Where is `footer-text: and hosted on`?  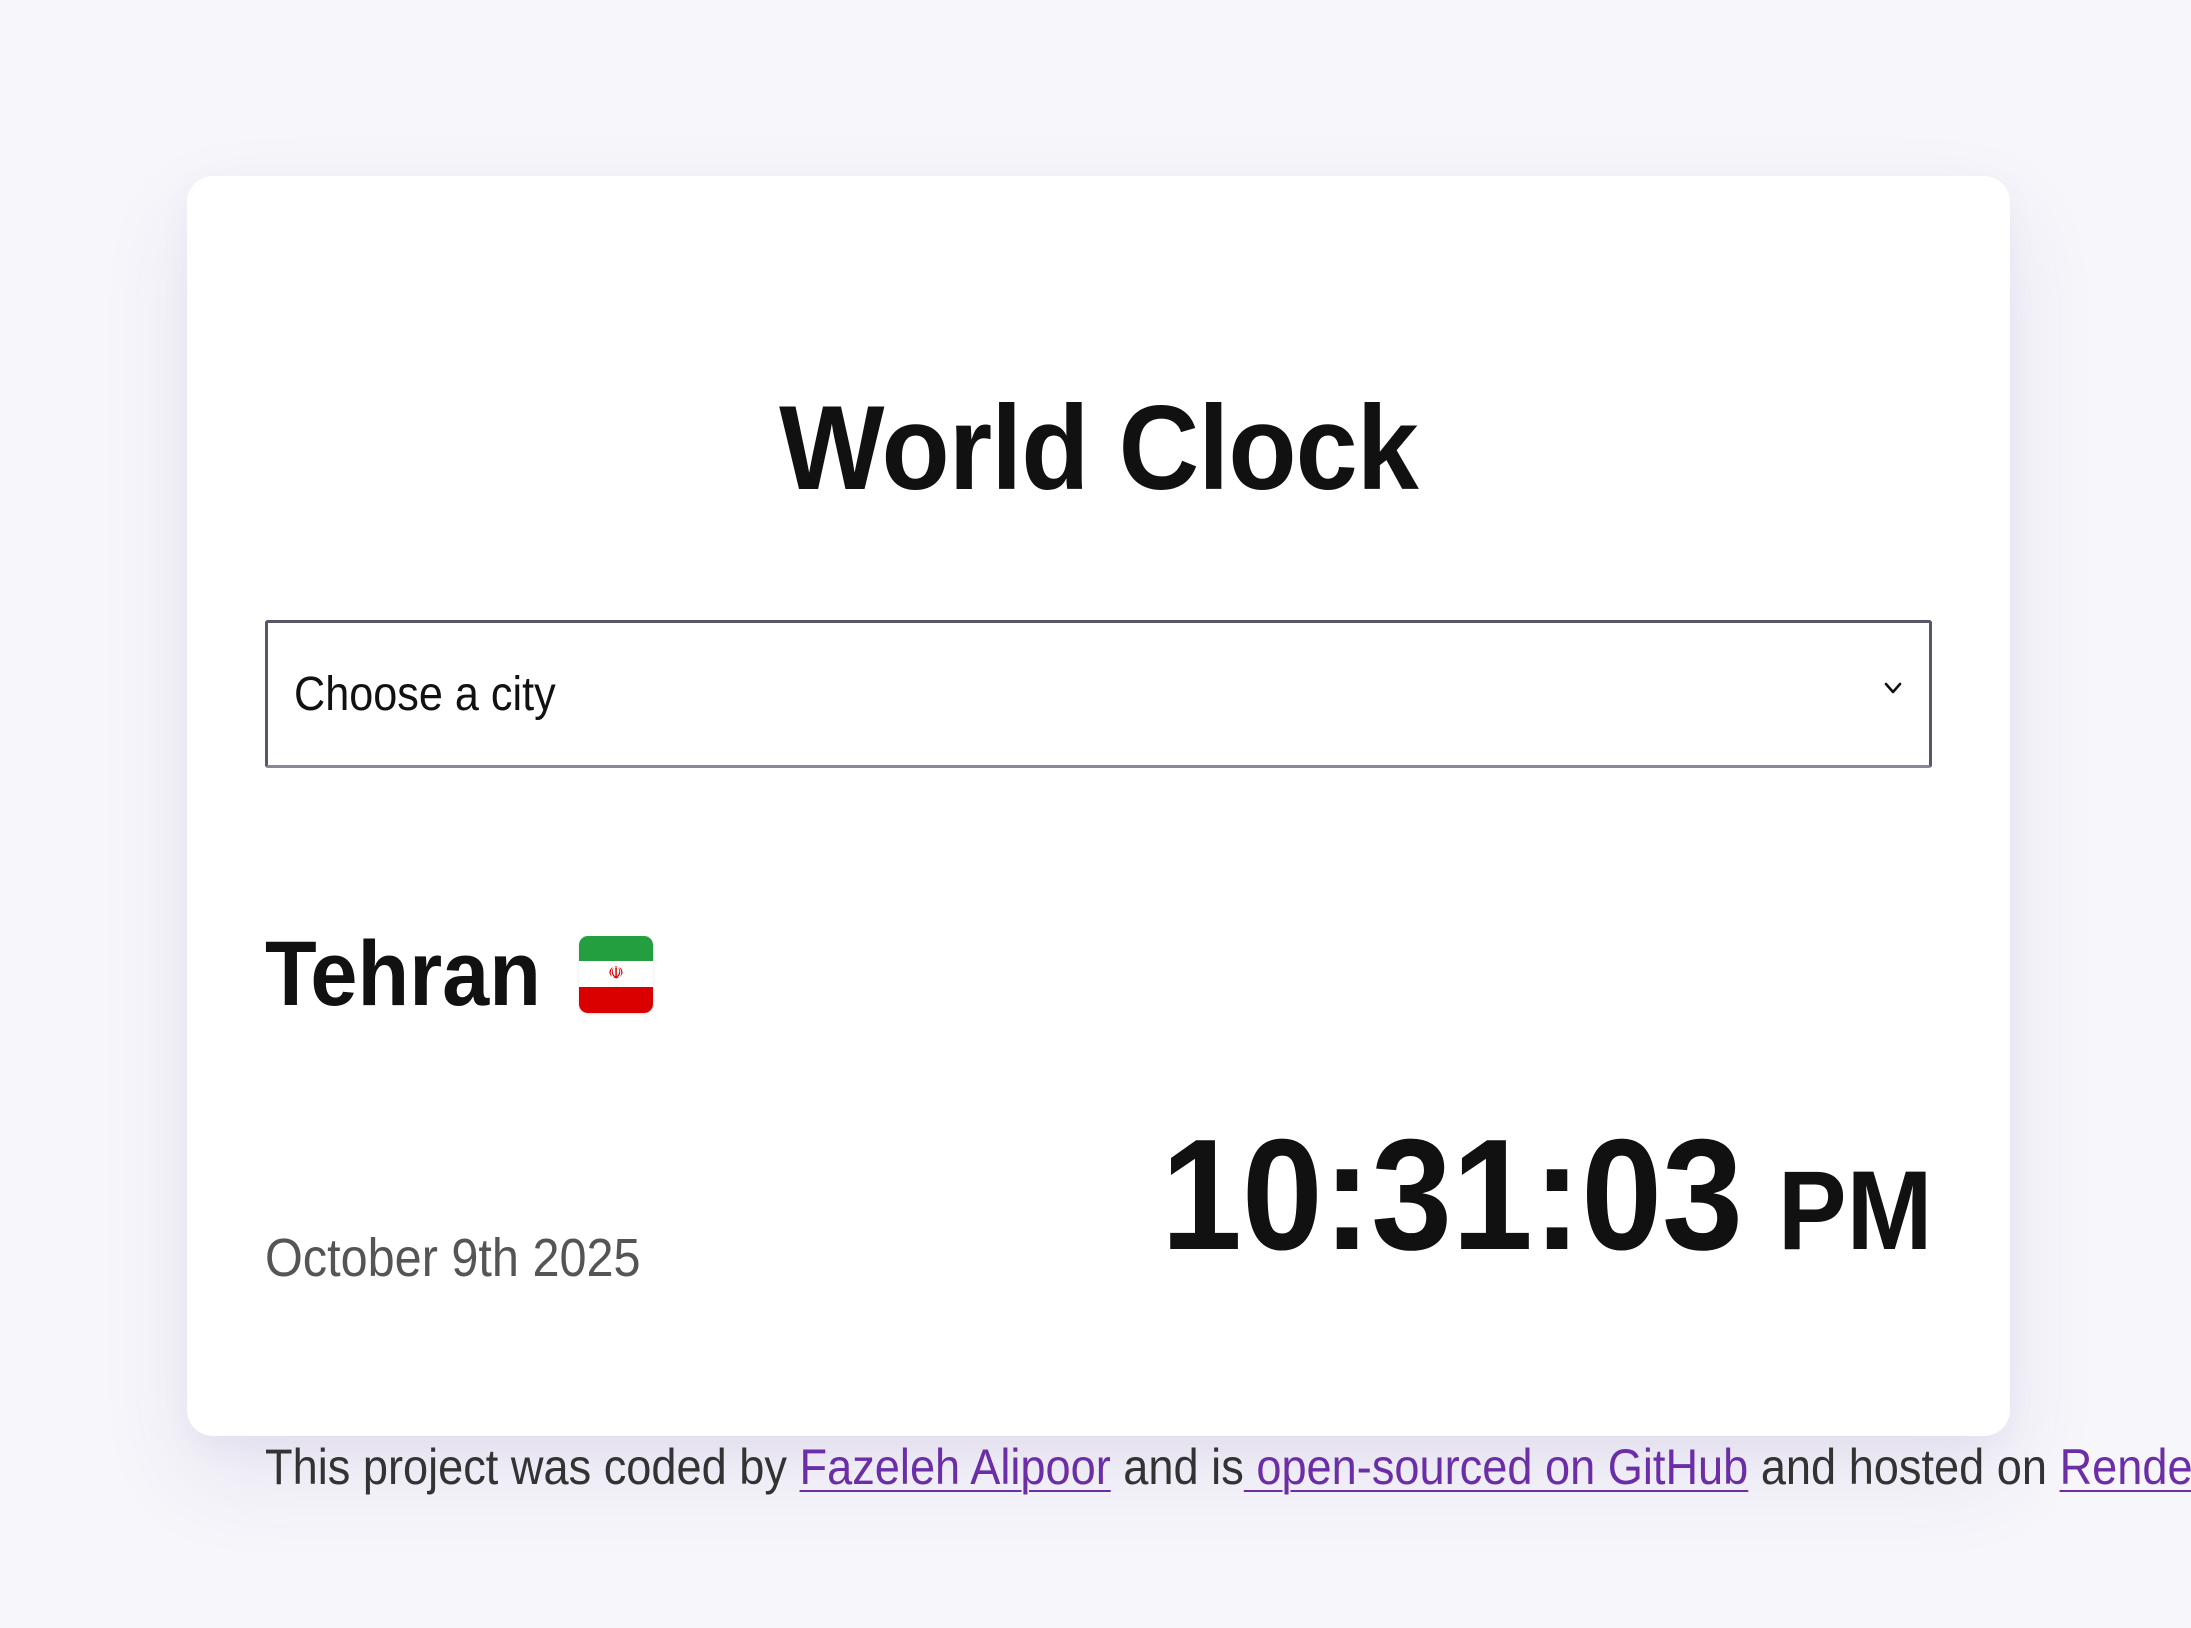
footer-text: and hosted on is located at coordinates (1904, 1467).